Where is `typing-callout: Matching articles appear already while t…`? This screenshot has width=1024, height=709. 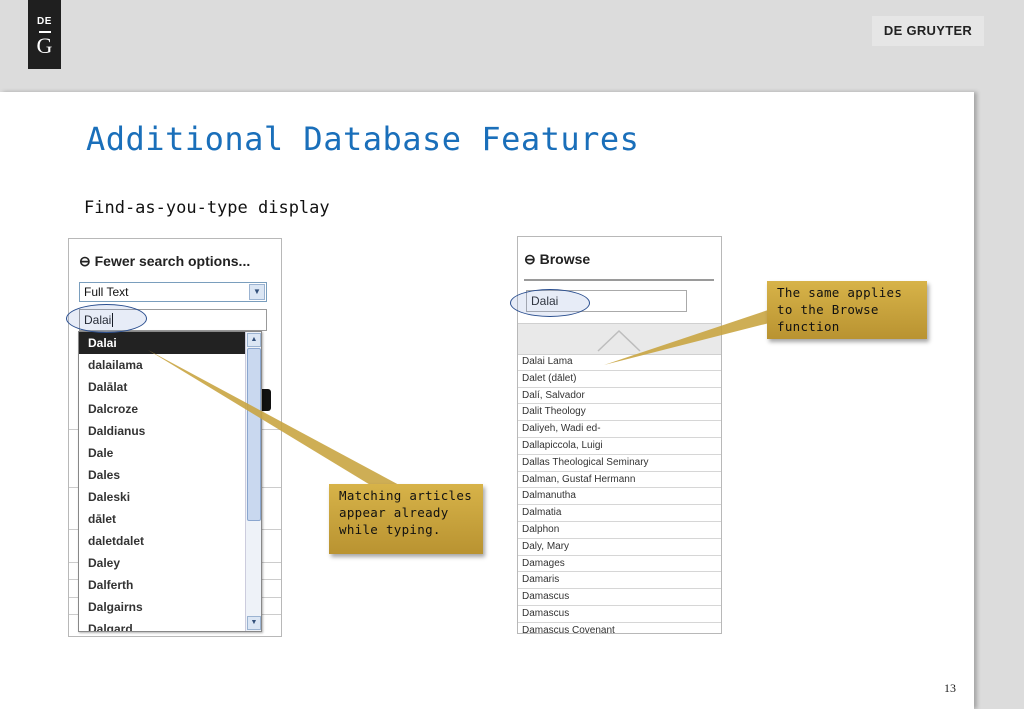
typing-callout: Matching articles appear already while t… is located at coordinates (406, 519).